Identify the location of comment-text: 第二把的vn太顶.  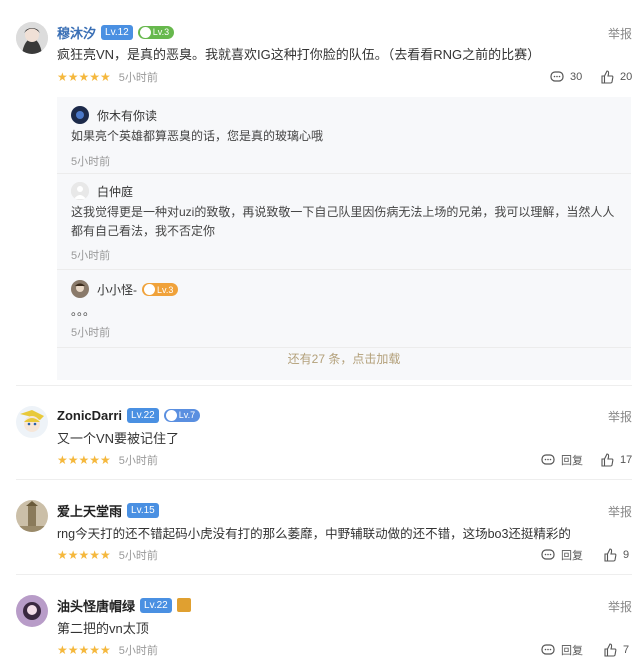
(103, 628).